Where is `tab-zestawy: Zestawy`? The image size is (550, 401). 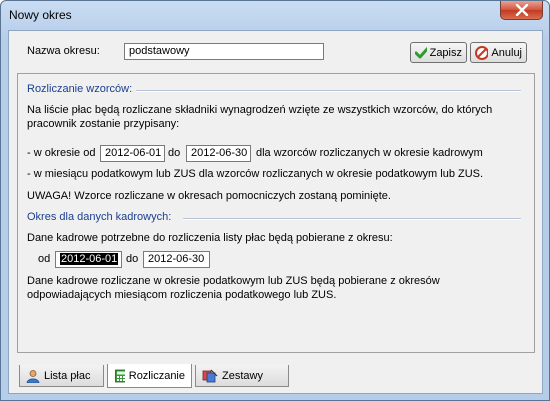 tab-zestawy: Zestawy is located at coordinates (242, 376).